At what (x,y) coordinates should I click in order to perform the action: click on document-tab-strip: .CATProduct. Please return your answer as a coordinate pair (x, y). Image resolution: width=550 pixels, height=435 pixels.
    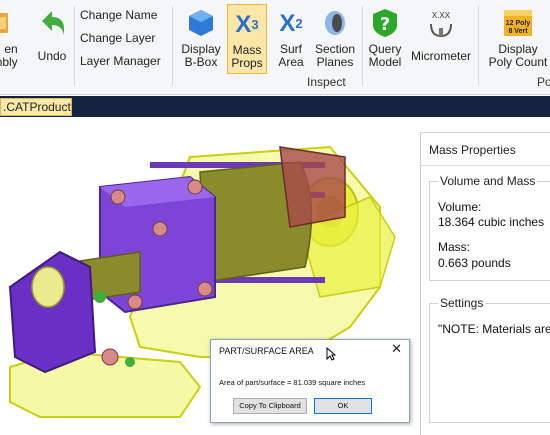
    Looking at the image, I should click on (275, 106).